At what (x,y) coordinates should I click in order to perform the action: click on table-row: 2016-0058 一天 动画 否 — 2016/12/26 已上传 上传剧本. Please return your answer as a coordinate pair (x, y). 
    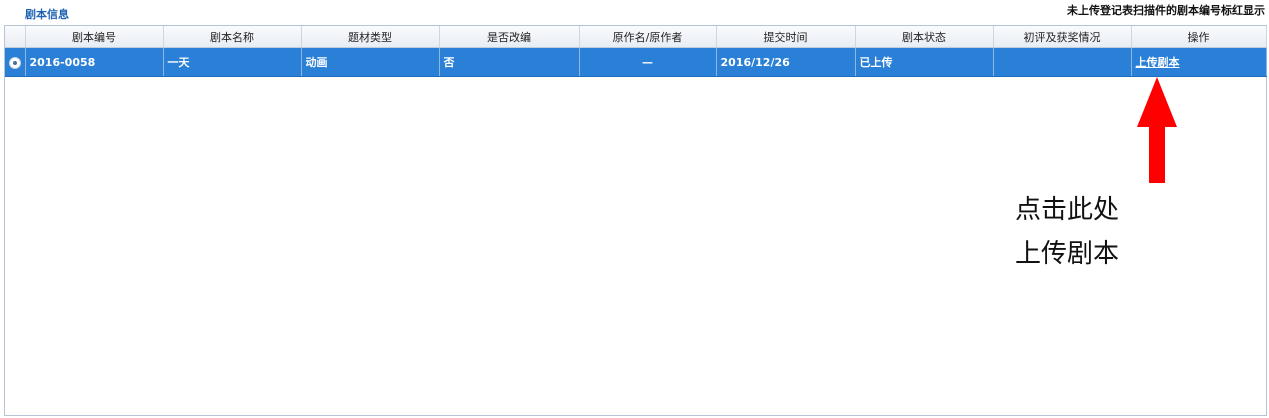
    Looking at the image, I should click on (636, 62).